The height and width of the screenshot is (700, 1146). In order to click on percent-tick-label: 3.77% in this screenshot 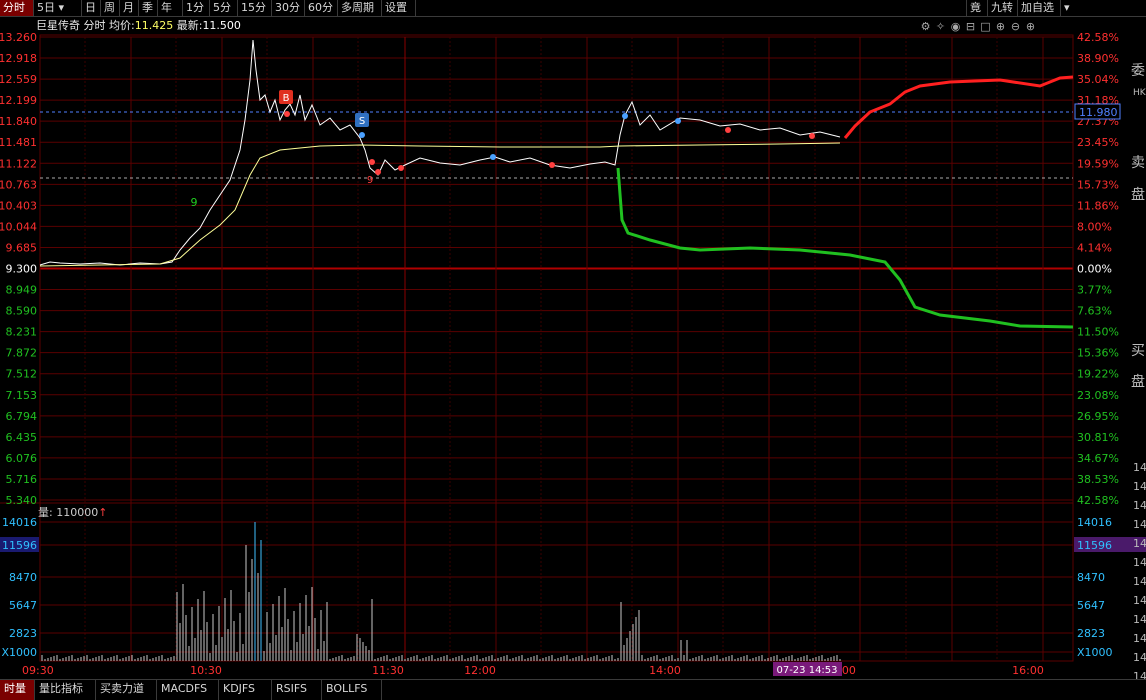, I will do `click(1094, 290)`.